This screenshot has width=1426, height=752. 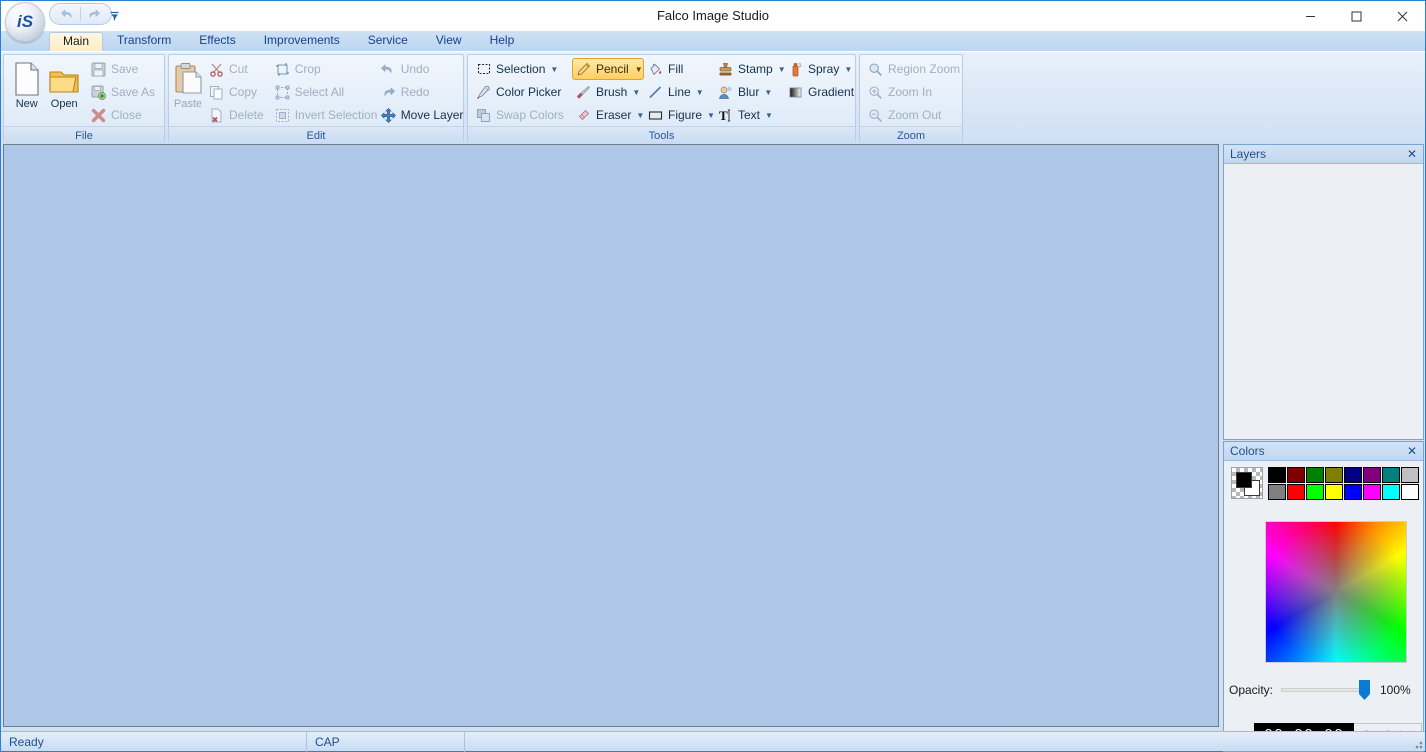 What do you see at coordinates (388, 69) in the screenshot?
I see `undo-icon` at bounding box center [388, 69].